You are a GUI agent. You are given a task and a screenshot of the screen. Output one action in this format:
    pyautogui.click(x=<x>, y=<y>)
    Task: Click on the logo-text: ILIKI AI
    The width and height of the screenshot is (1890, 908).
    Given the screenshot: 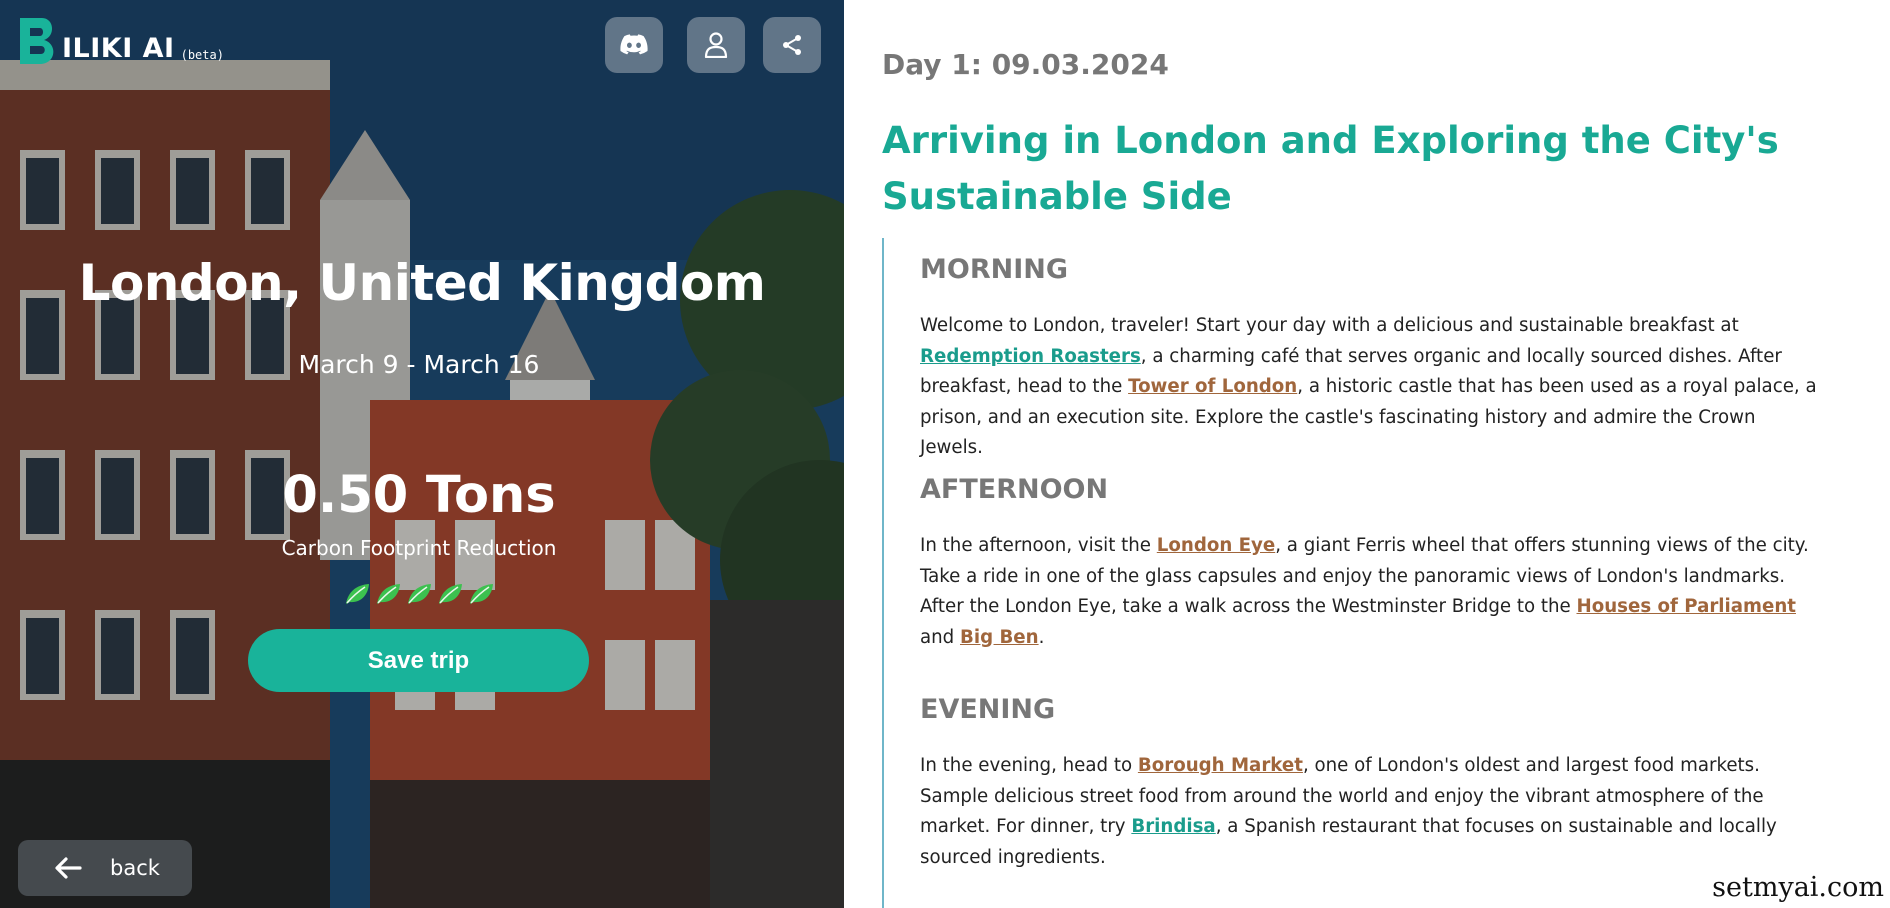 What is the action you would take?
    pyautogui.click(x=118, y=48)
    